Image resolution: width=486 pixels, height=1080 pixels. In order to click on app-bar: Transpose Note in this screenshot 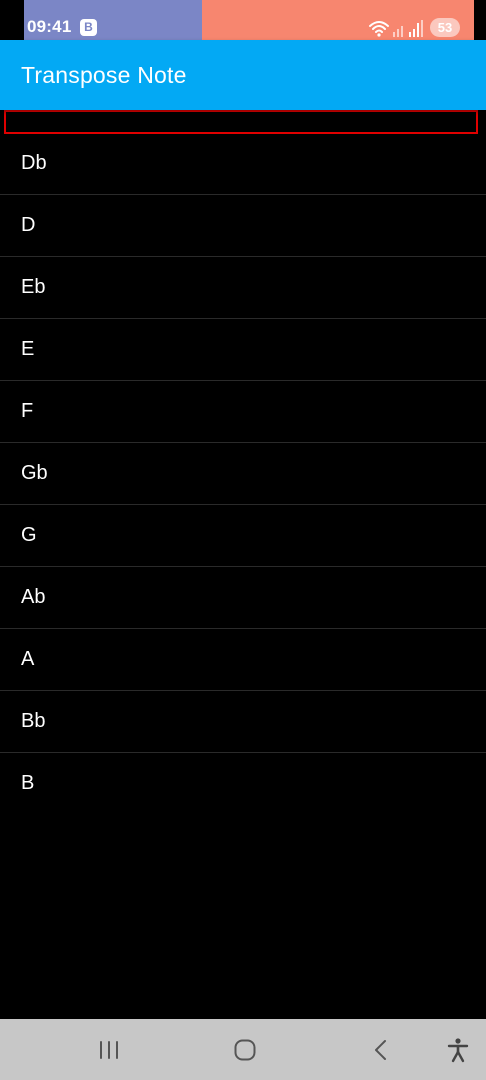, I will do `click(243, 75)`.